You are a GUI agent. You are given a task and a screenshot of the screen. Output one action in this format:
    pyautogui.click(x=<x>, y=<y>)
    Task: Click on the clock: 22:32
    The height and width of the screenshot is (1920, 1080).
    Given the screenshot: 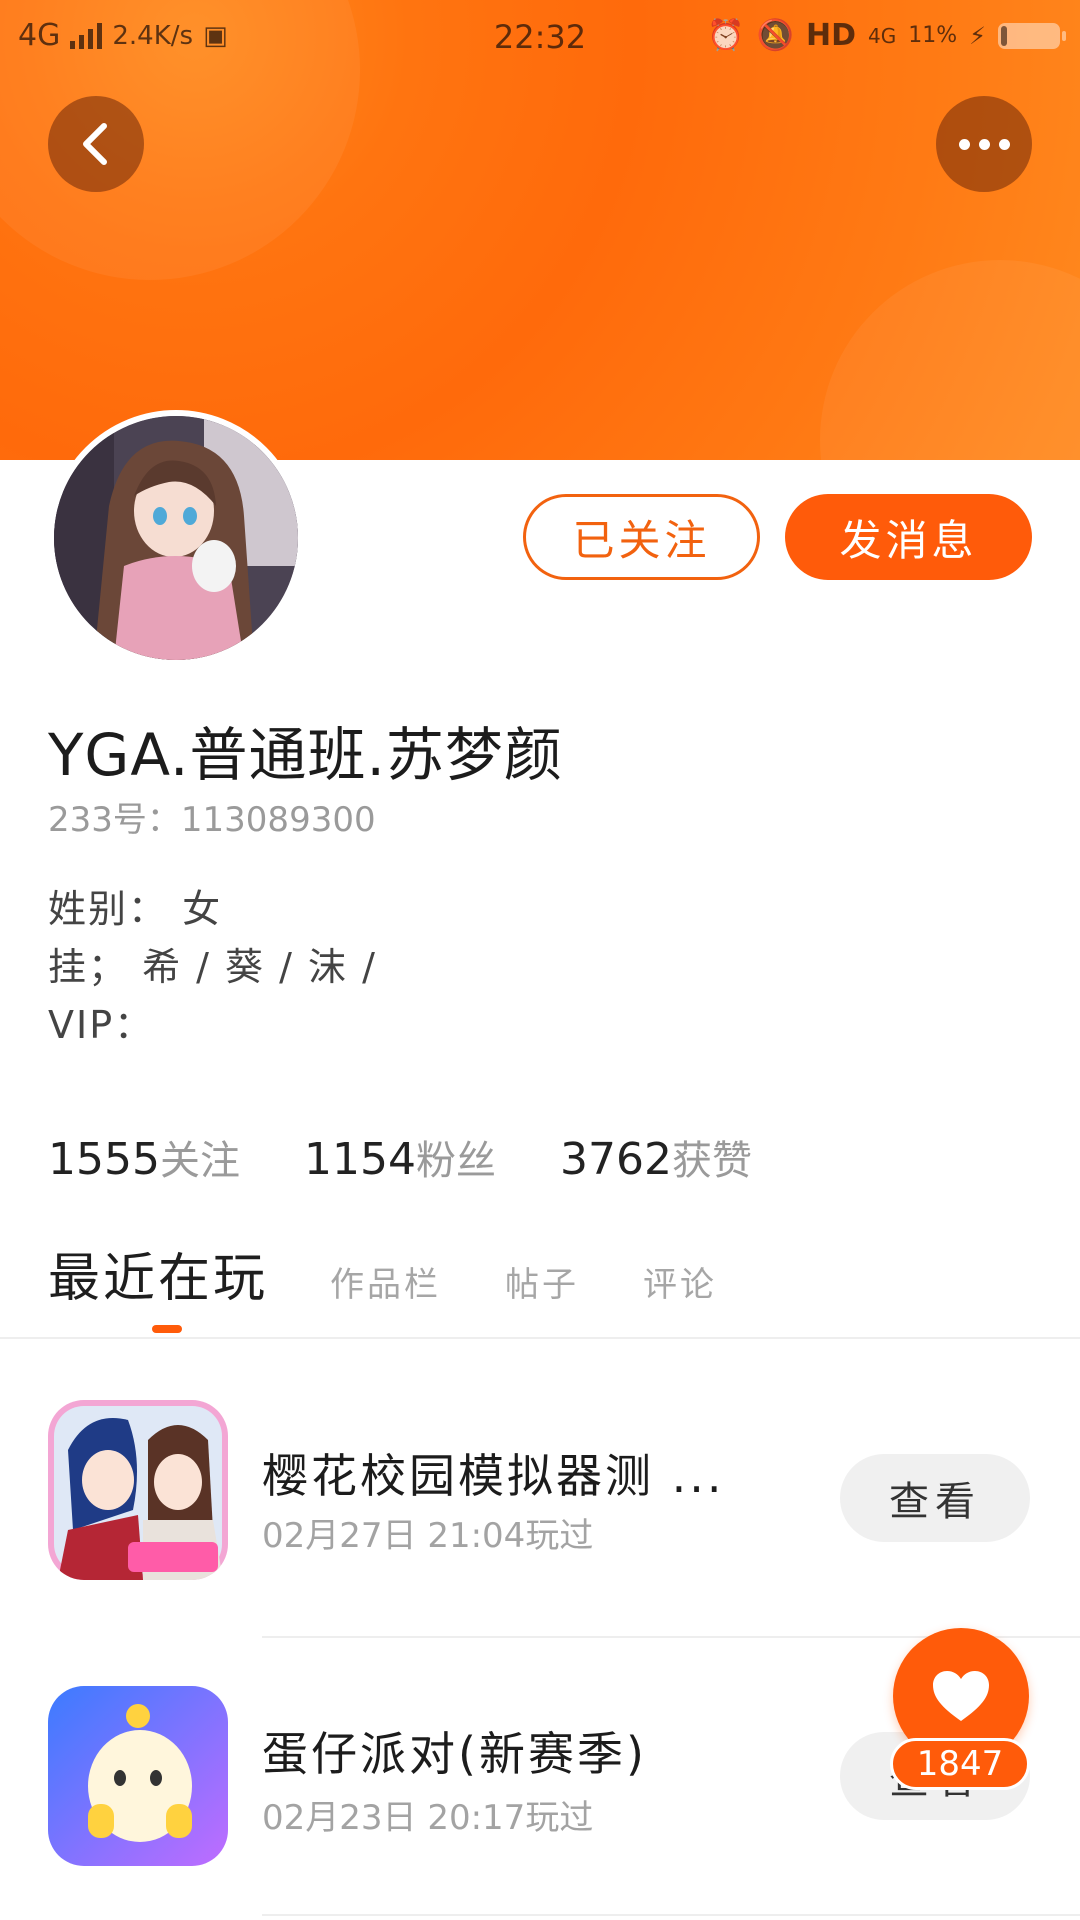 What is the action you would take?
    pyautogui.click(x=540, y=37)
    